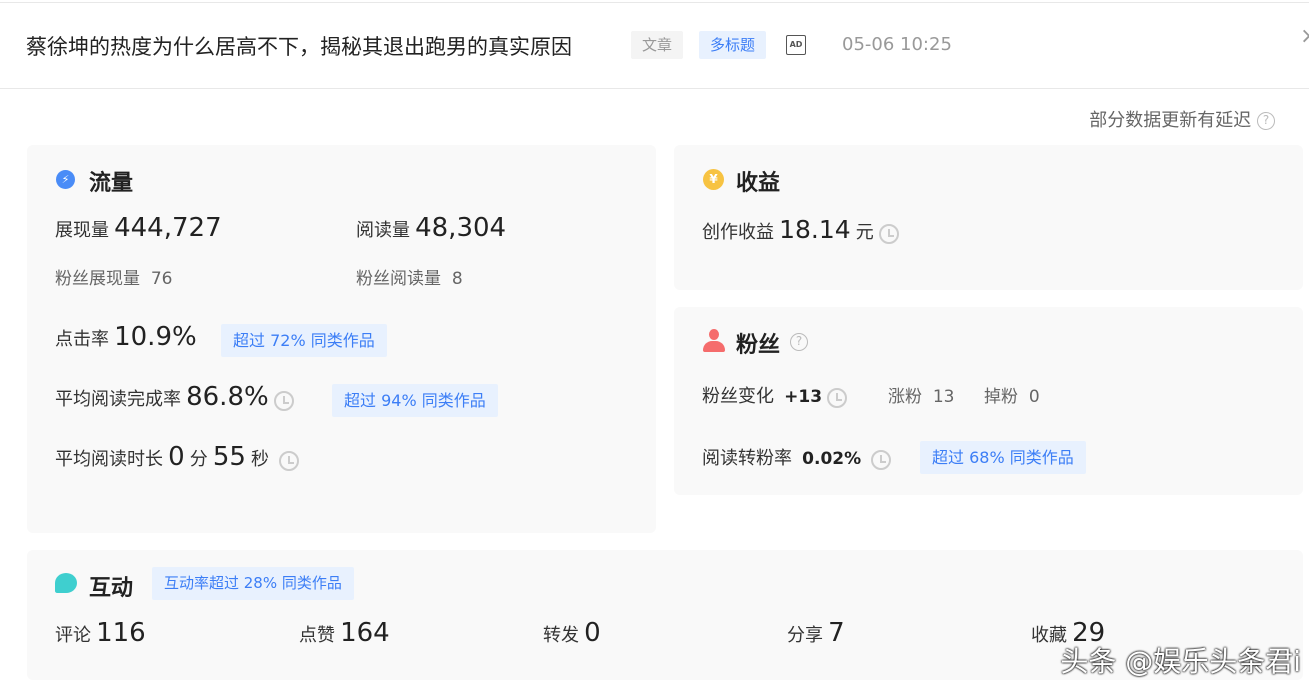 This screenshot has height=699, width=1309. Describe the element at coordinates (383, 230) in the screenshot. I see `reads-label: 阅读量` at that location.